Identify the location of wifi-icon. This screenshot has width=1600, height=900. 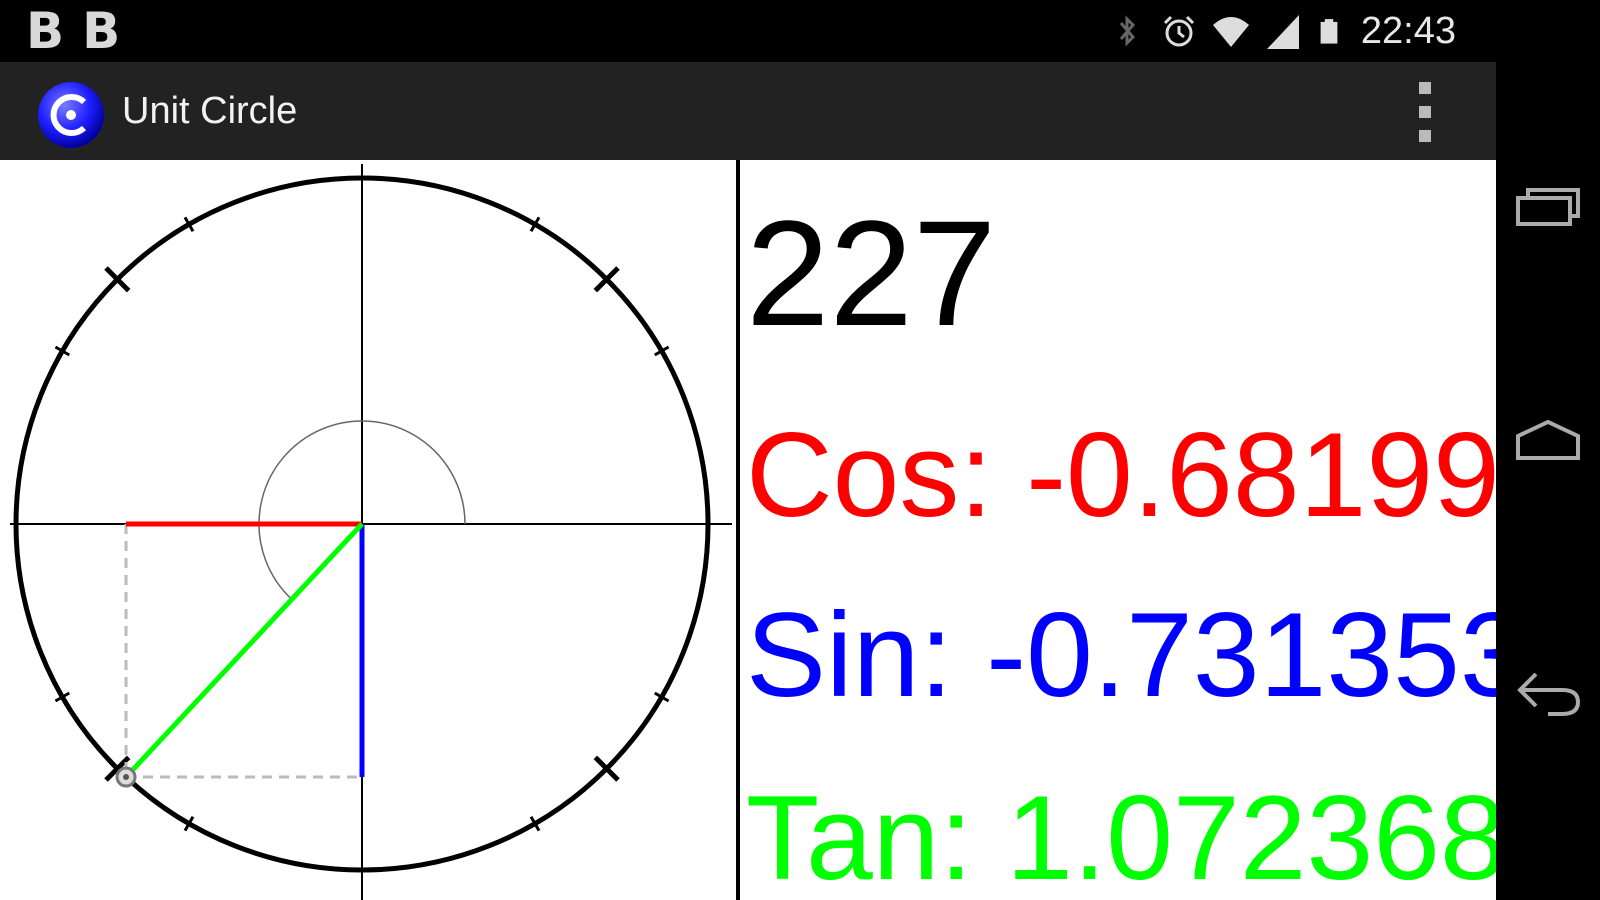
(1230, 32).